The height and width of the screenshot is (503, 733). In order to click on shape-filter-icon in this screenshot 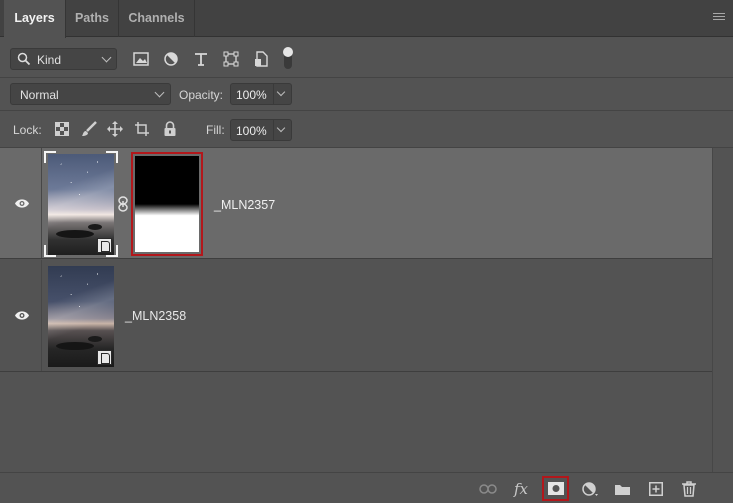, I will do `click(231, 59)`.